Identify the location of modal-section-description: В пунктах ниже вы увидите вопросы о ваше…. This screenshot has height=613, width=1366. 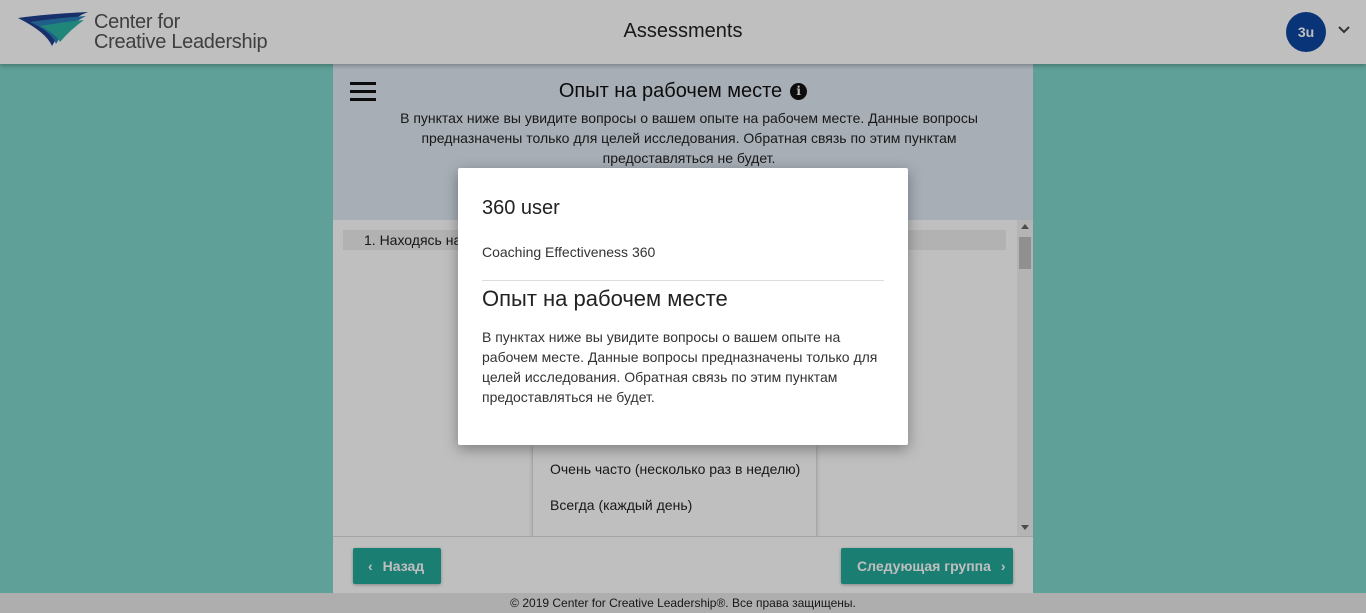
(680, 367).